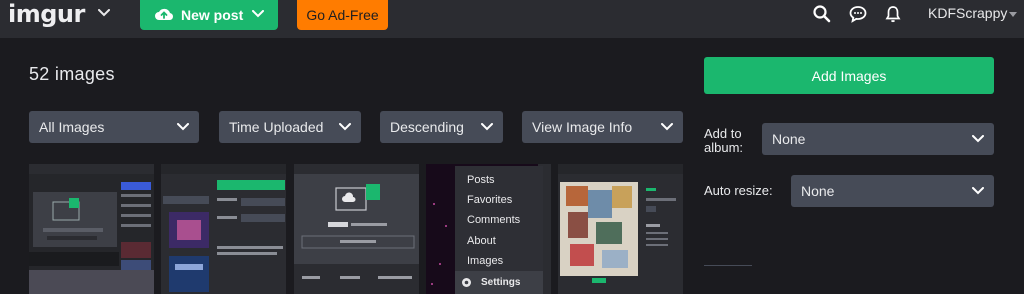 This screenshot has height=294, width=1024. Describe the element at coordinates (849, 75) in the screenshot. I see `add-images-button: Add Images` at that location.